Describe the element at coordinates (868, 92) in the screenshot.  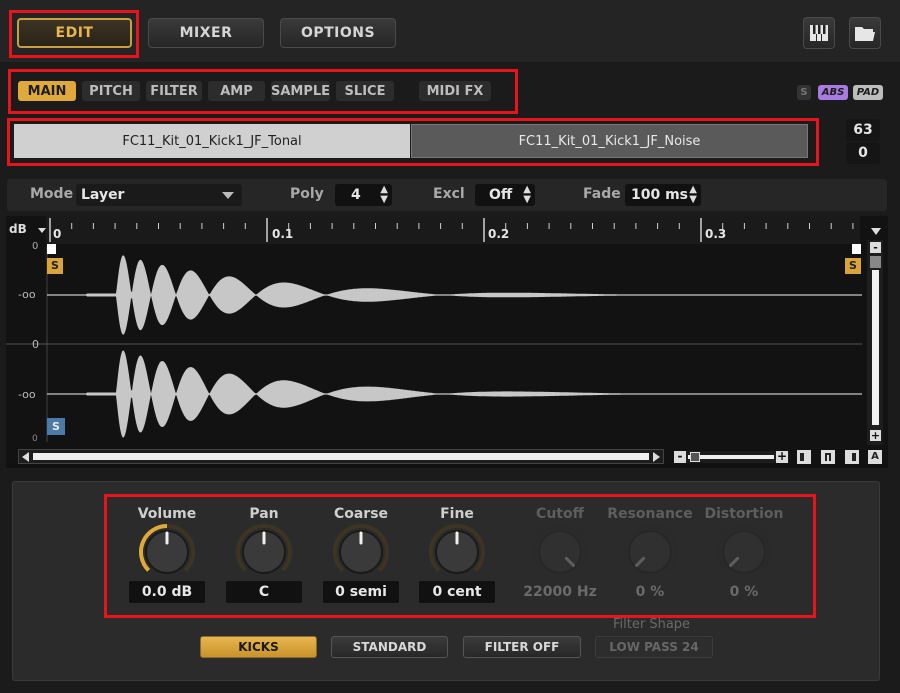
I see `pad-tag: PAD` at that location.